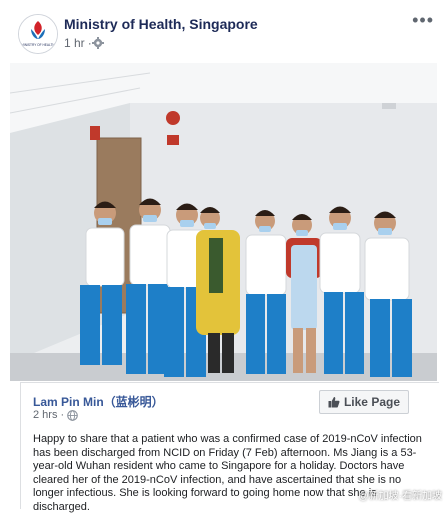  What do you see at coordinates (161, 24) in the screenshot?
I see `page-name: Ministry of Health, Singapore` at bounding box center [161, 24].